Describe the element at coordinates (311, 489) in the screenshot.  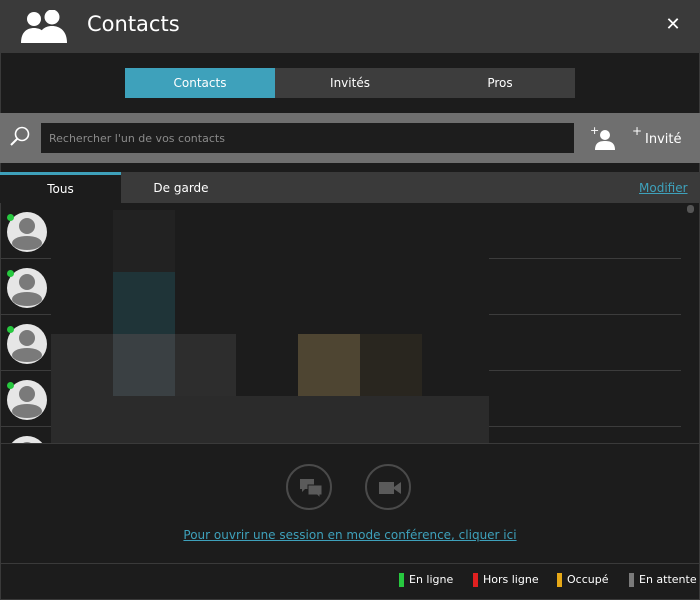
I see `chat-icon` at that location.